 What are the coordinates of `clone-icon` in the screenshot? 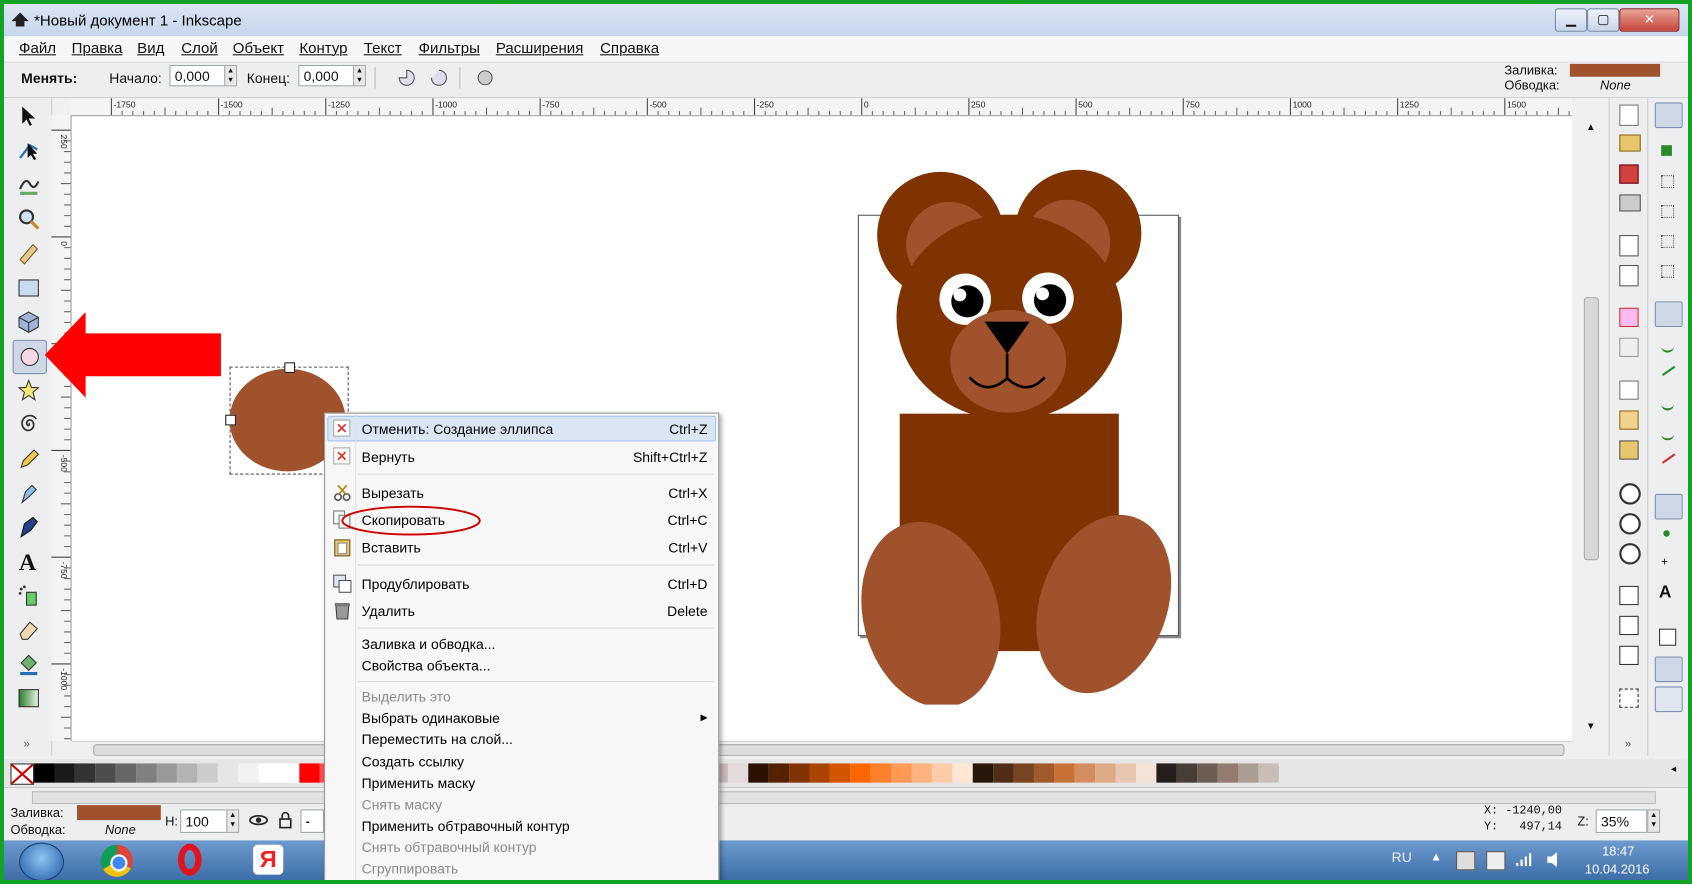 It's located at (1629, 625).